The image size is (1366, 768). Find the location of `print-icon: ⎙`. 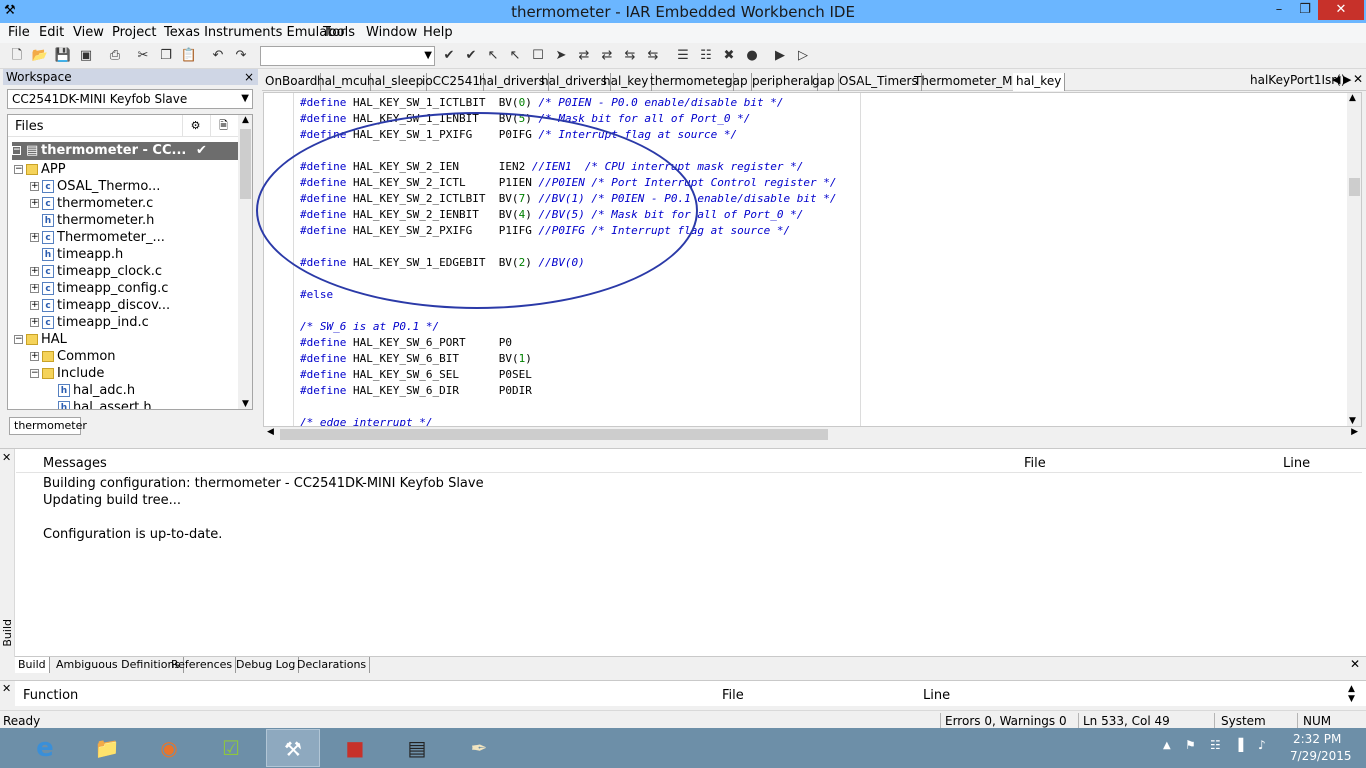

print-icon: ⎙ is located at coordinates (115, 56).